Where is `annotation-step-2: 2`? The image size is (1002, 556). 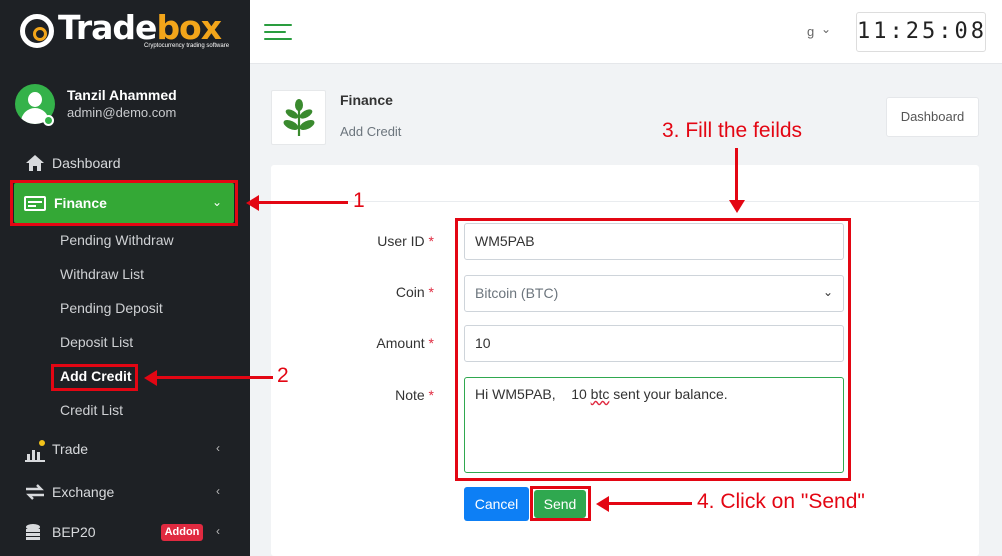
annotation-step-2: 2 is located at coordinates (283, 375).